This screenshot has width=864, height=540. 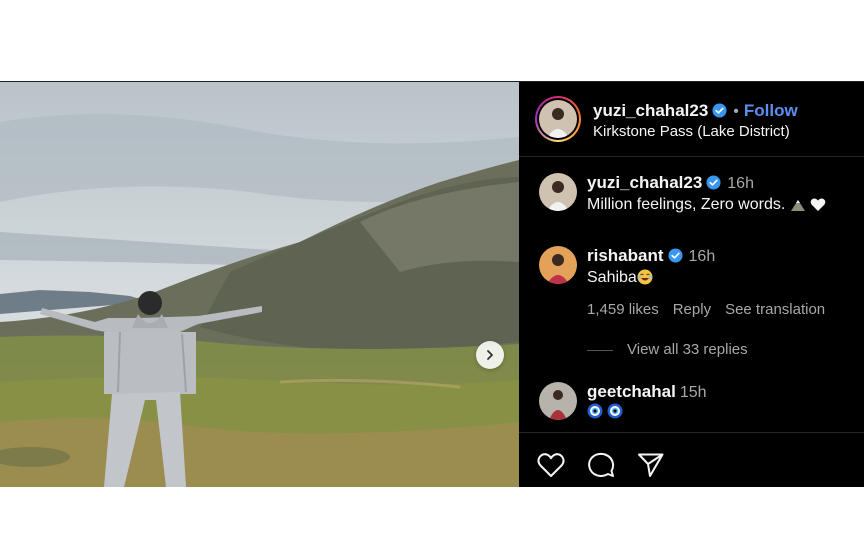 What do you see at coordinates (692, 309) in the screenshot?
I see `reply-button: Reply` at bounding box center [692, 309].